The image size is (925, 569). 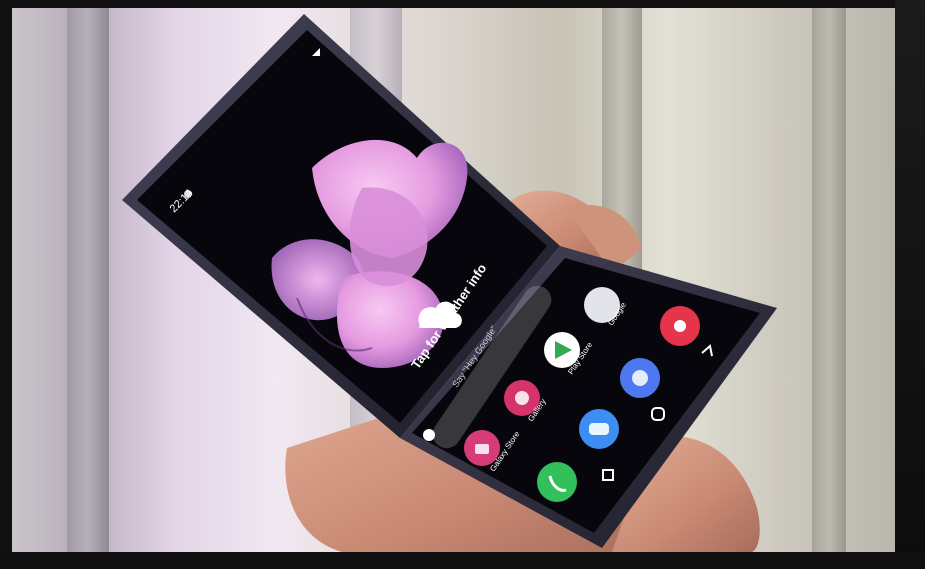 I want to click on google-icon, so click(x=429, y=435).